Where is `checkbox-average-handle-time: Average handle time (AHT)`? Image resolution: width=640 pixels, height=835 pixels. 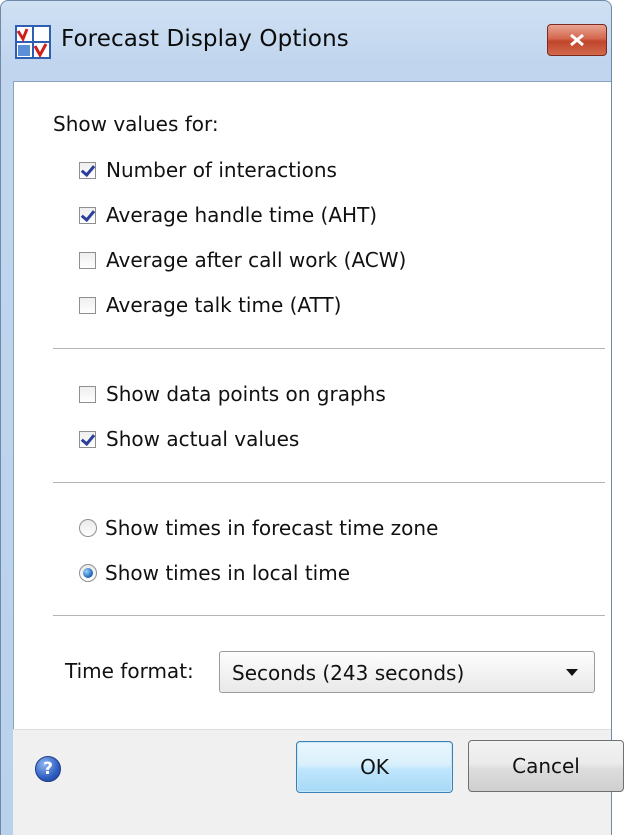
checkbox-average-handle-time: Average handle time (AHT) is located at coordinates (228, 215).